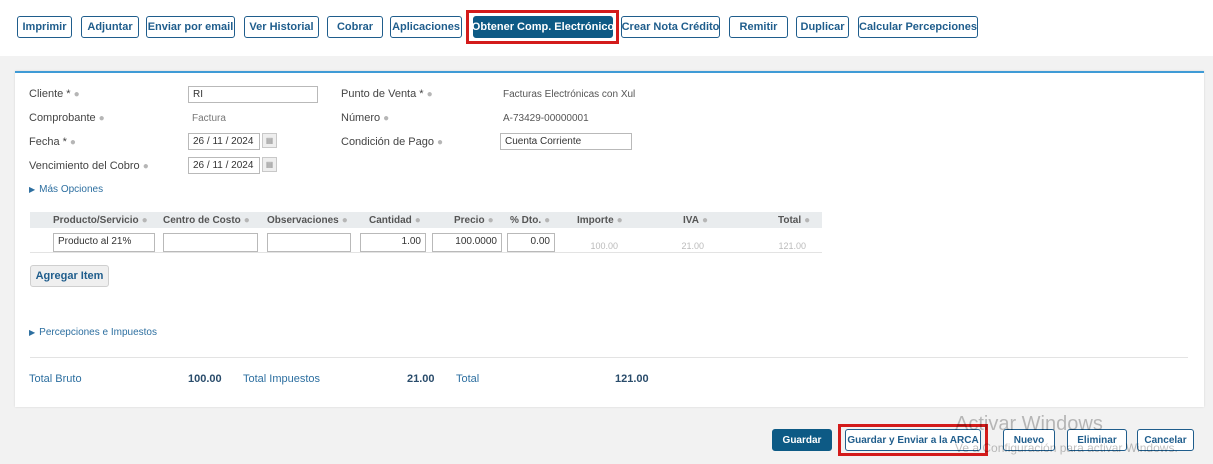 Image resolution: width=1213 pixels, height=464 pixels. Describe the element at coordinates (67, 118) in the screenshot. I see `comprobante-label: Comprobante ●` at that location.